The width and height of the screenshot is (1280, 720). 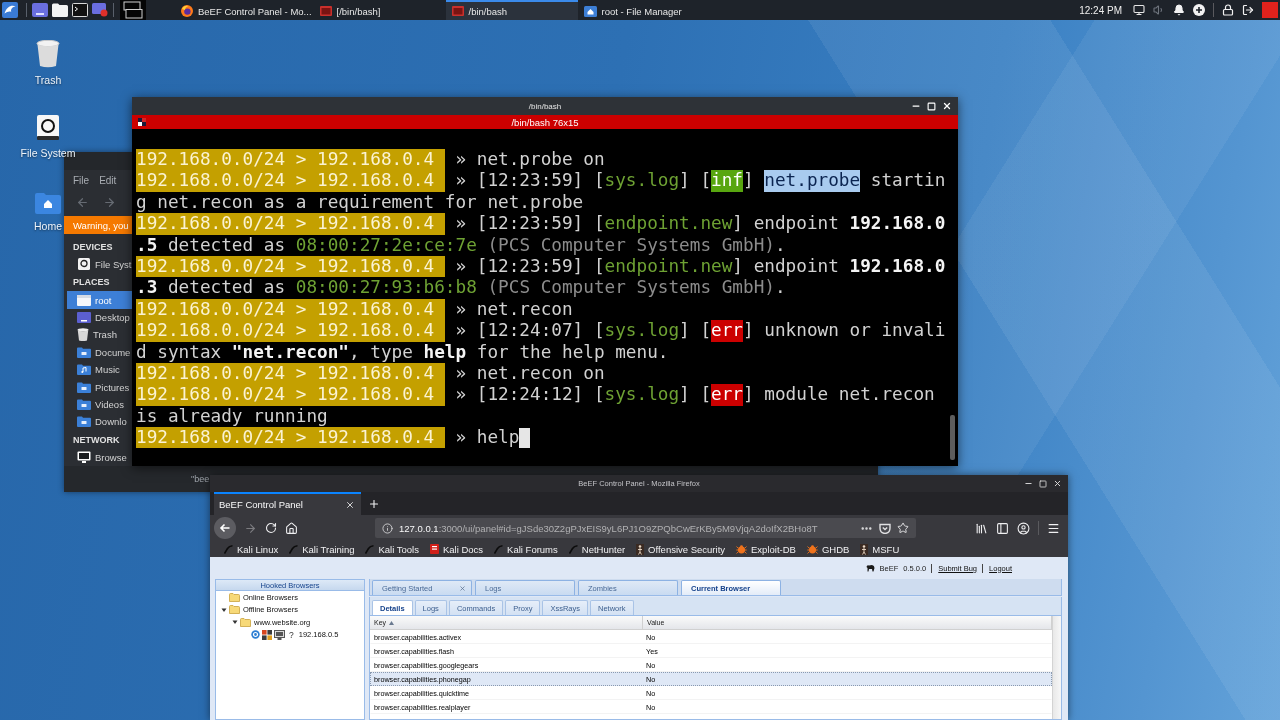 I want to click on terminal-text: » net.probe on, so click(x=530, y=160).